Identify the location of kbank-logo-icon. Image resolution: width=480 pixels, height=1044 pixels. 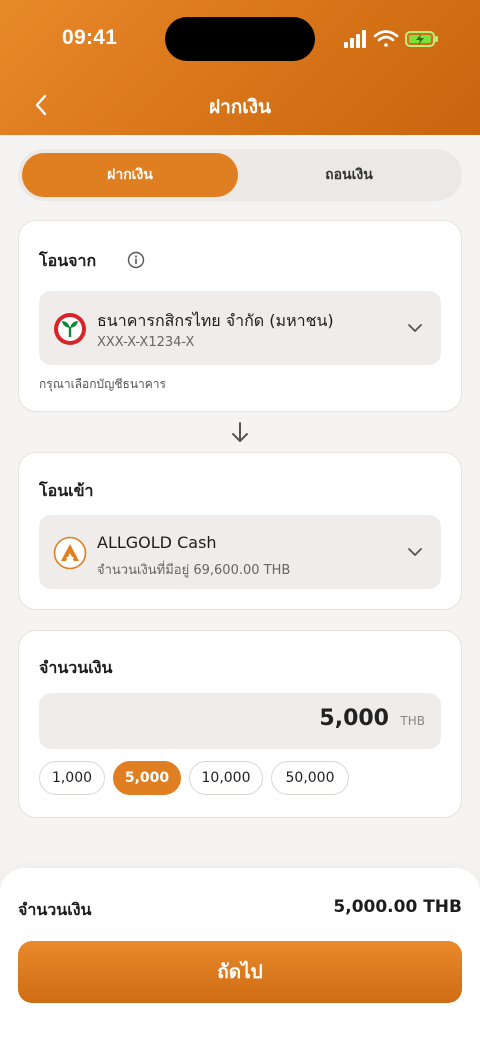
(70, 329).